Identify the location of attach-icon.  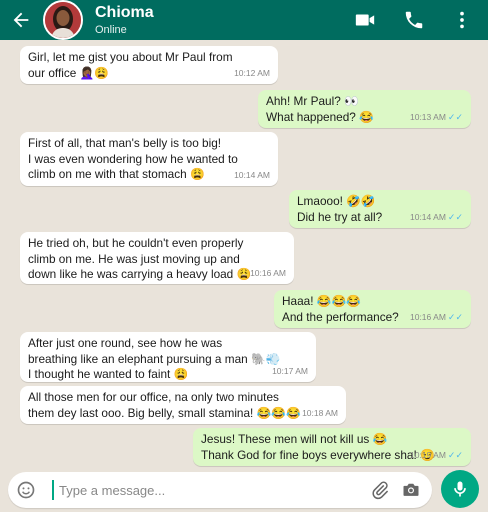
(380, 490).